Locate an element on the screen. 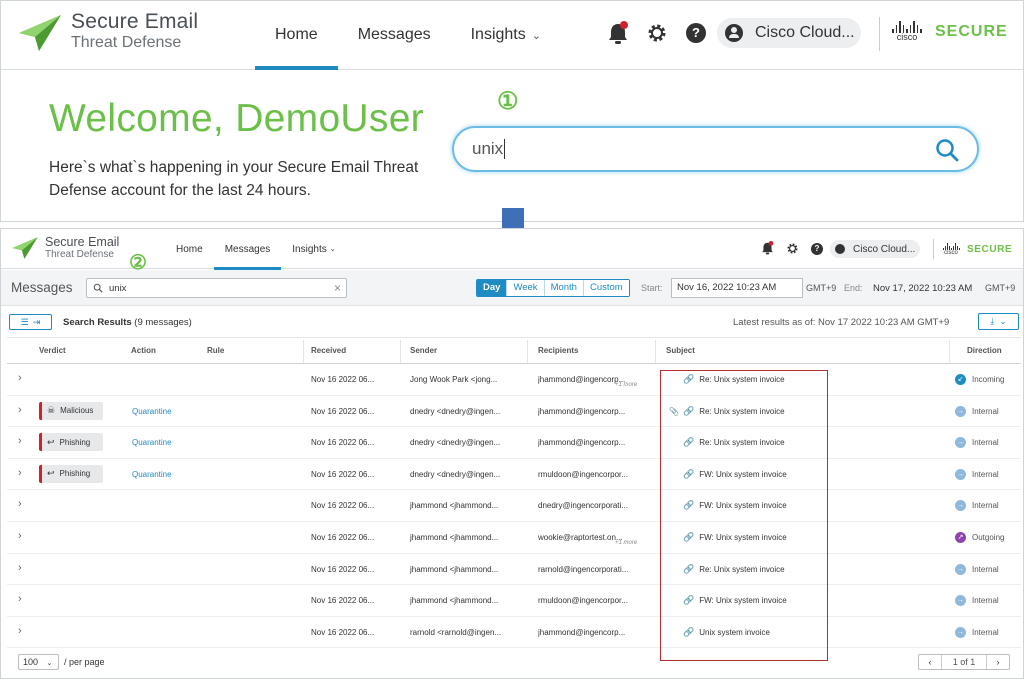 The height and width of the screenshot is (679, 1024). secure-word: SECURE is located at coordinates (971, 31).